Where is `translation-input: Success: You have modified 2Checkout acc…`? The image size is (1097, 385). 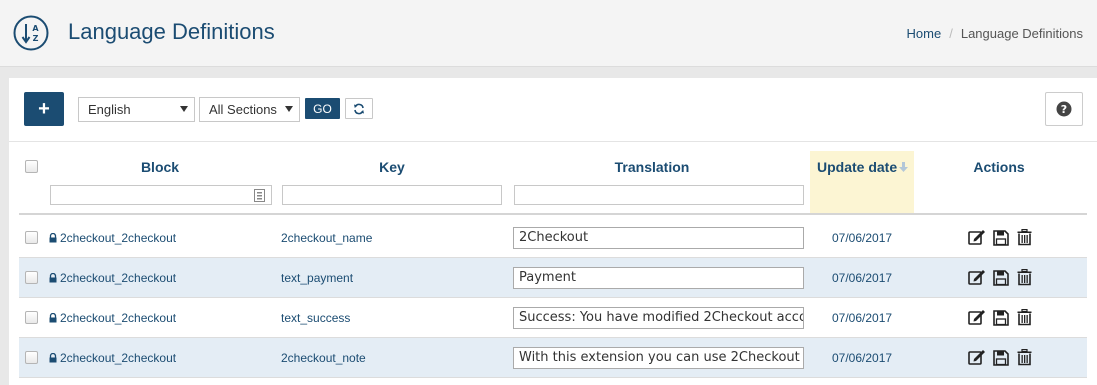 translation-input: Success: You have modified 2Checkout acc… is located at coordinates (658, 318).